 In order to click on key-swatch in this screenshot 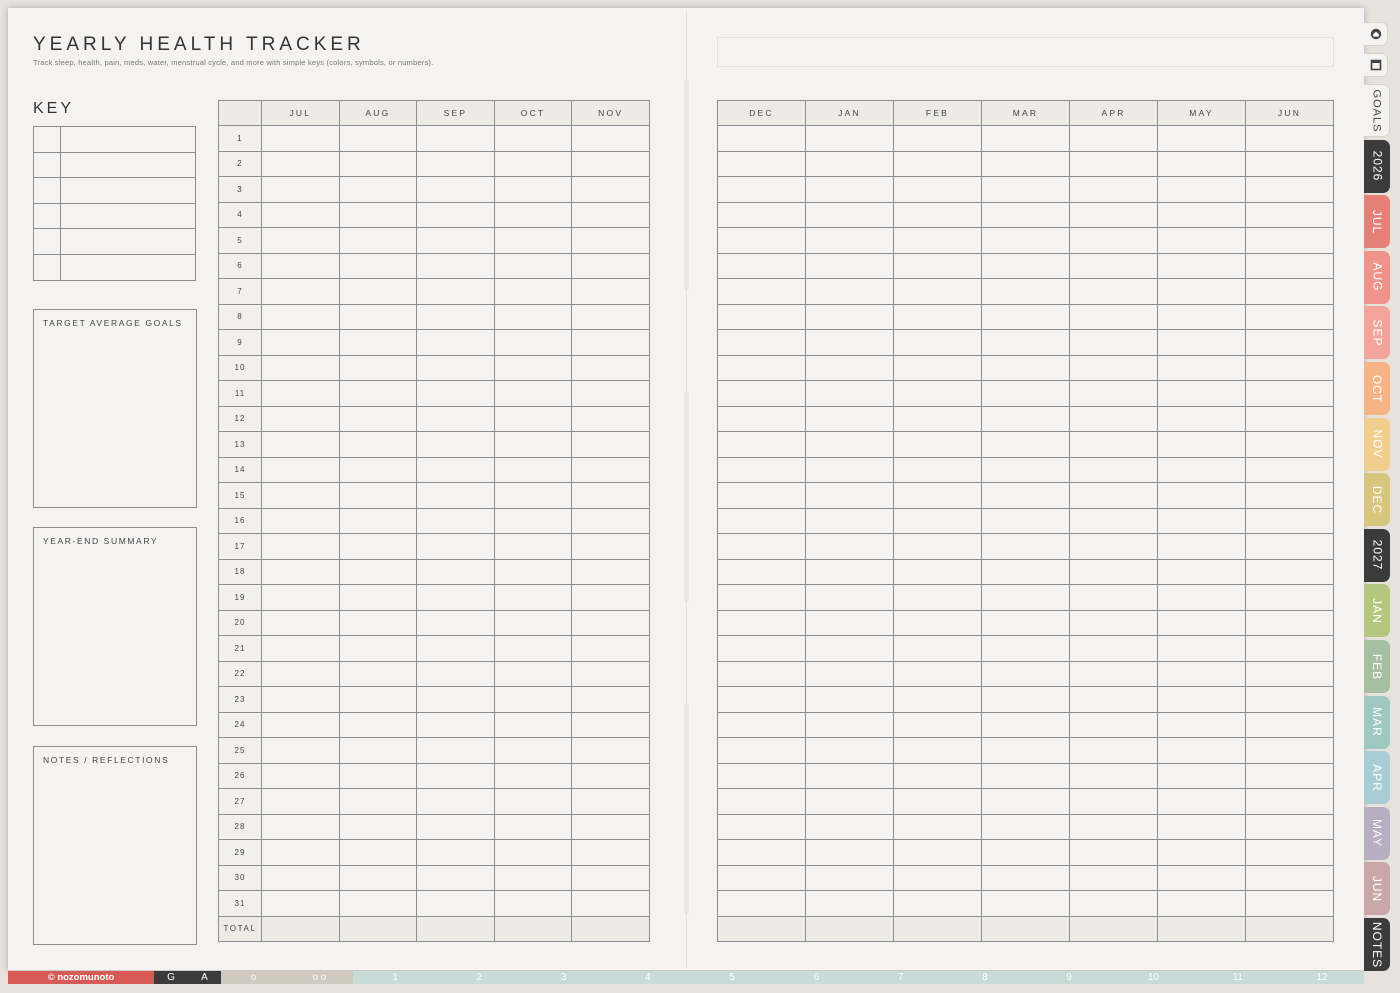, I will do `click(47, 139)`.